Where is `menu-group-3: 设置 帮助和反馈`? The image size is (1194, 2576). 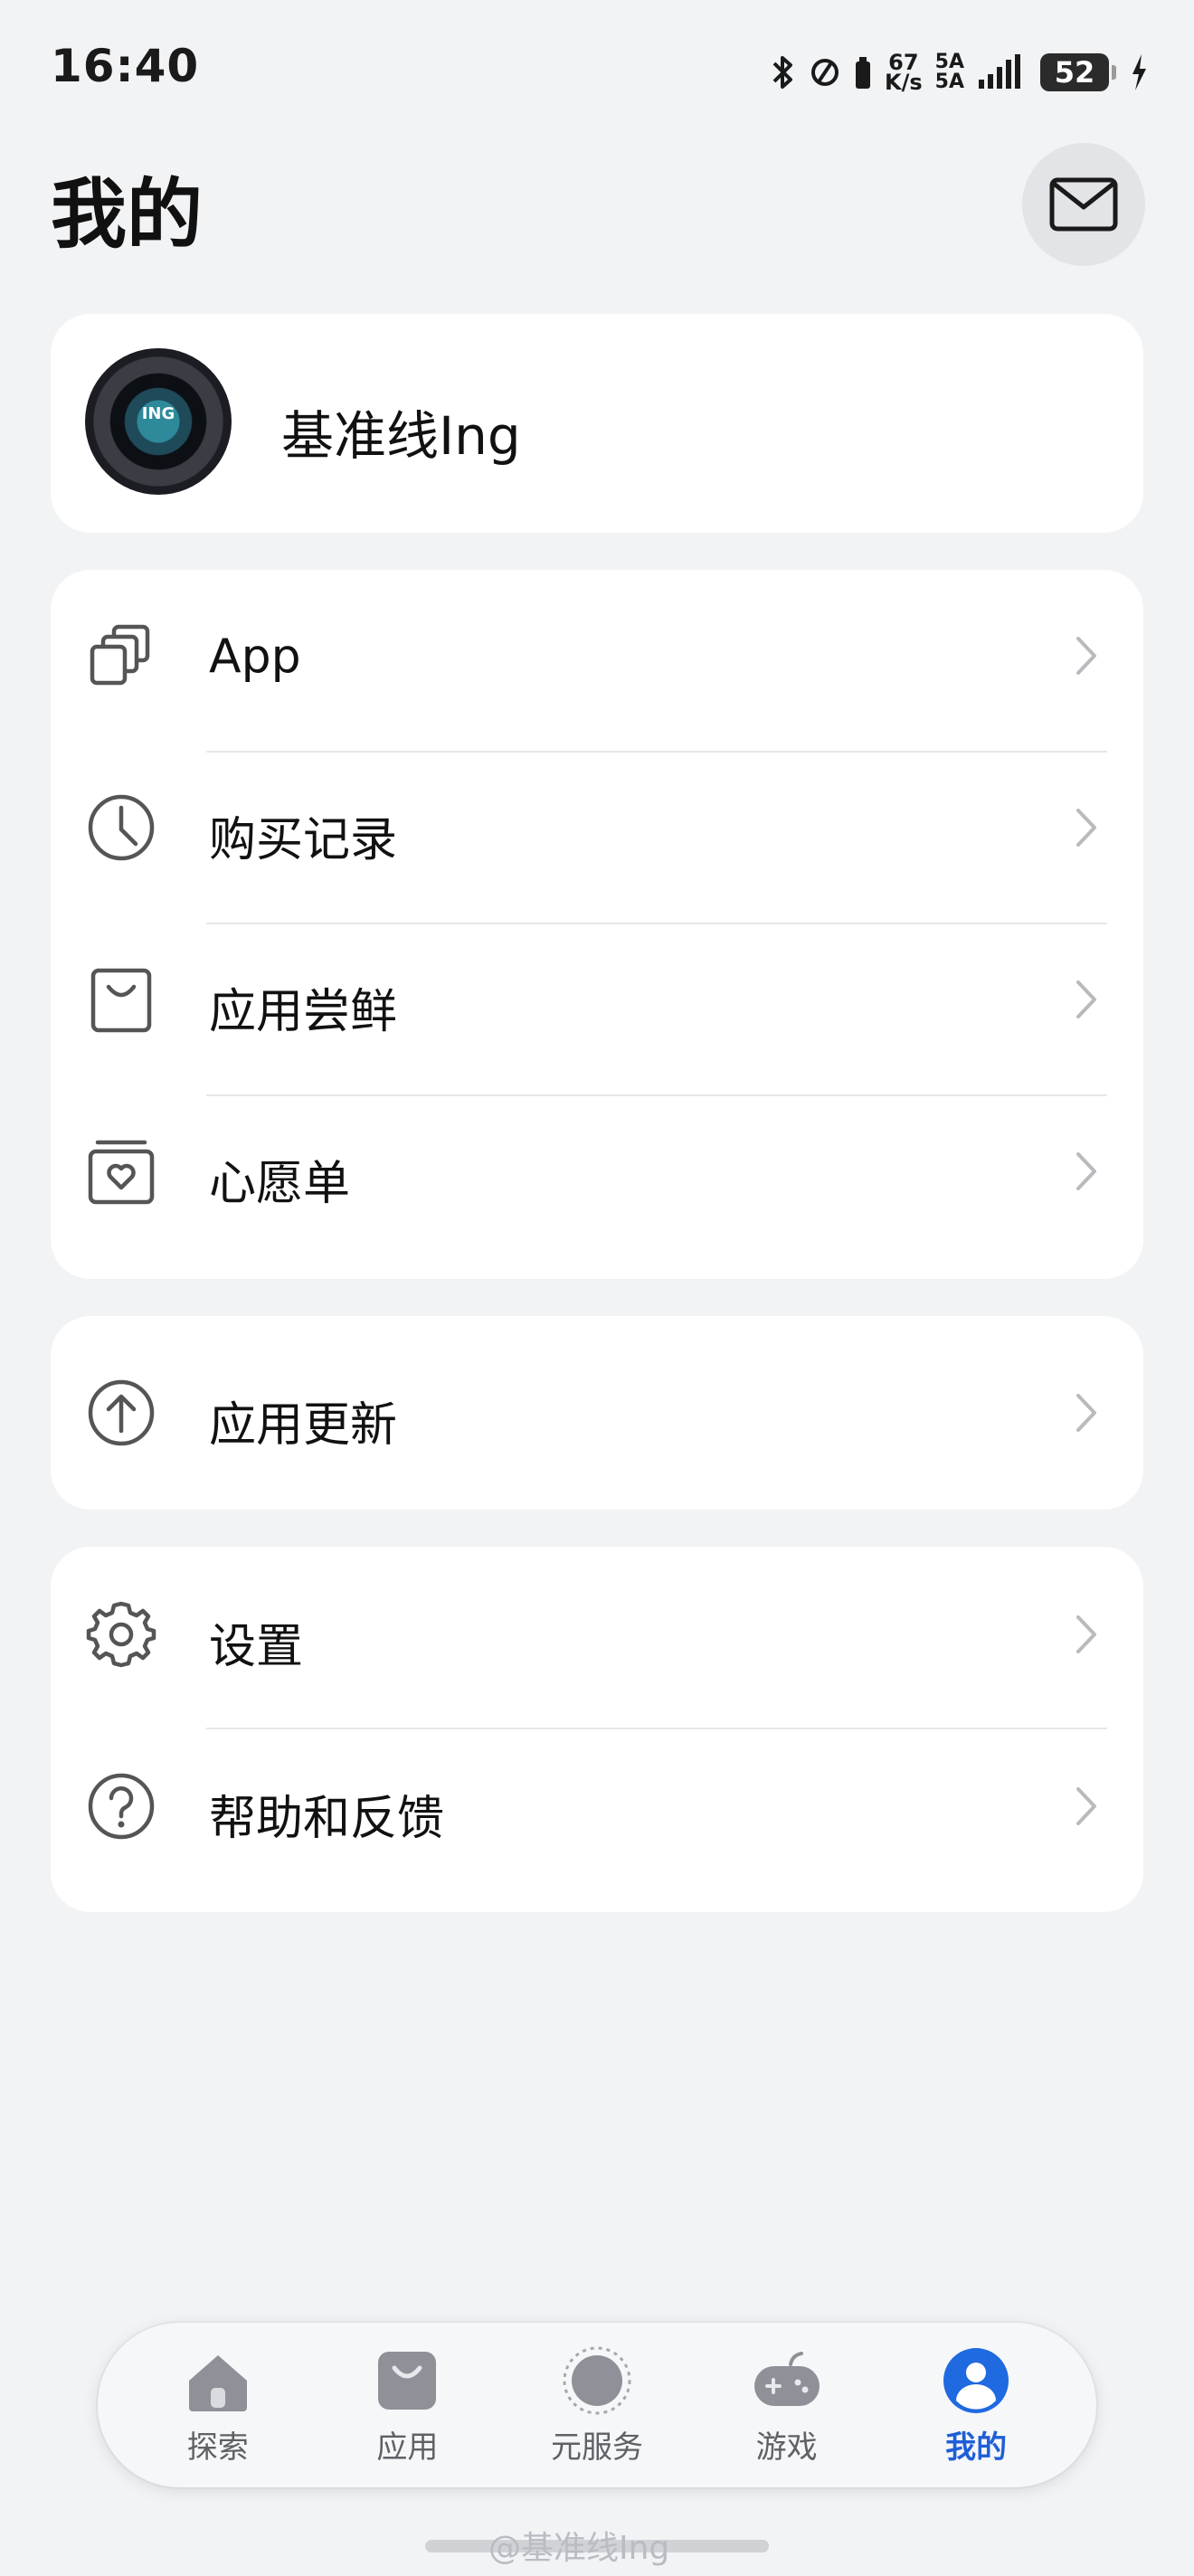 menu-group-3: 设置 帮助和反馈 is located at coordinates (597, 1729).